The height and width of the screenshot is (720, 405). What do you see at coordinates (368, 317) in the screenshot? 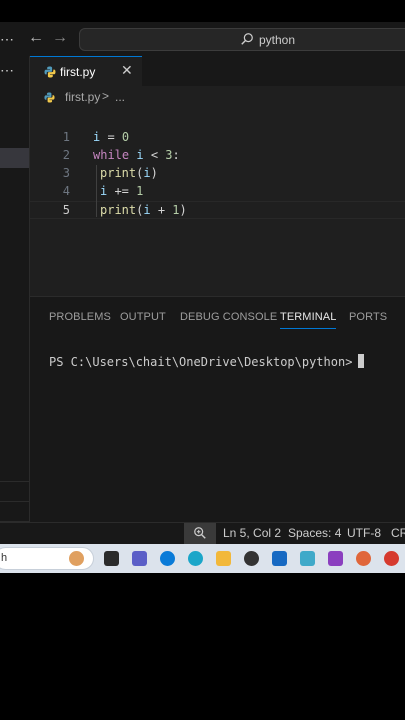
I see `tab-ports: PORTS` at bounding box center [368, 317].